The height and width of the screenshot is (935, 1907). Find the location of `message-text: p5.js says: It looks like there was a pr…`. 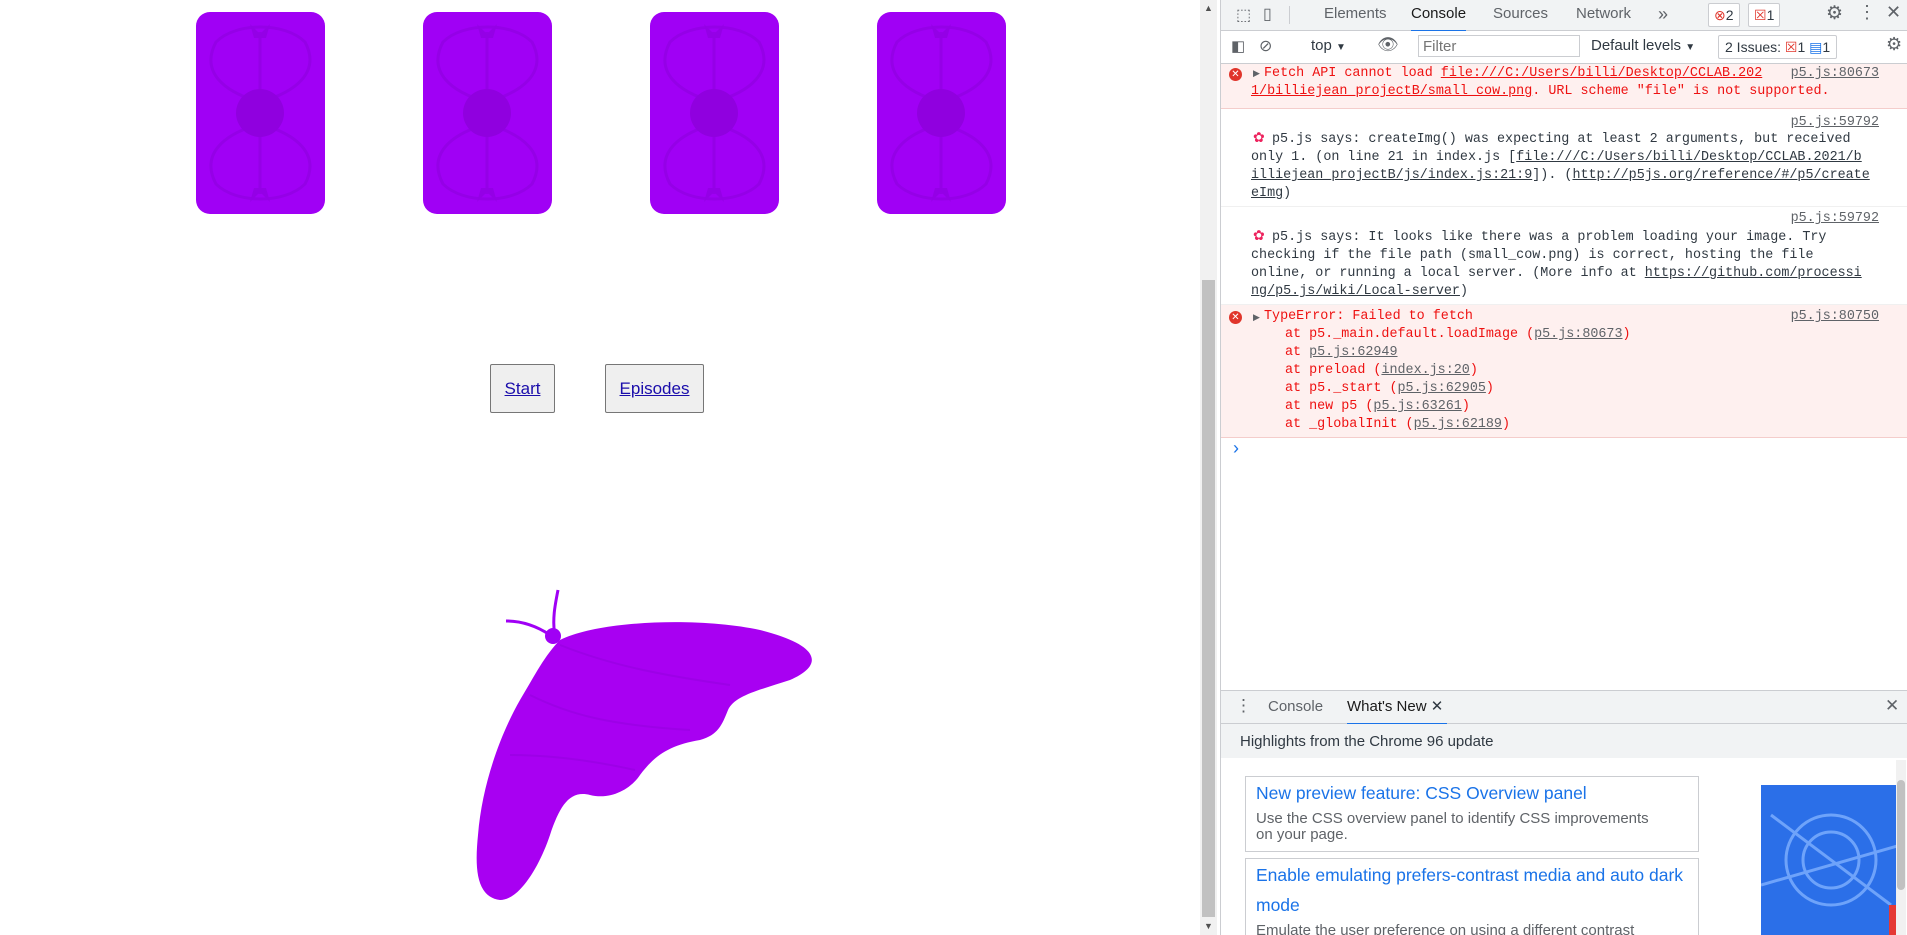

message-text: p5.js says: It looks like there was a pr… is located at coordinates (1549, 237).